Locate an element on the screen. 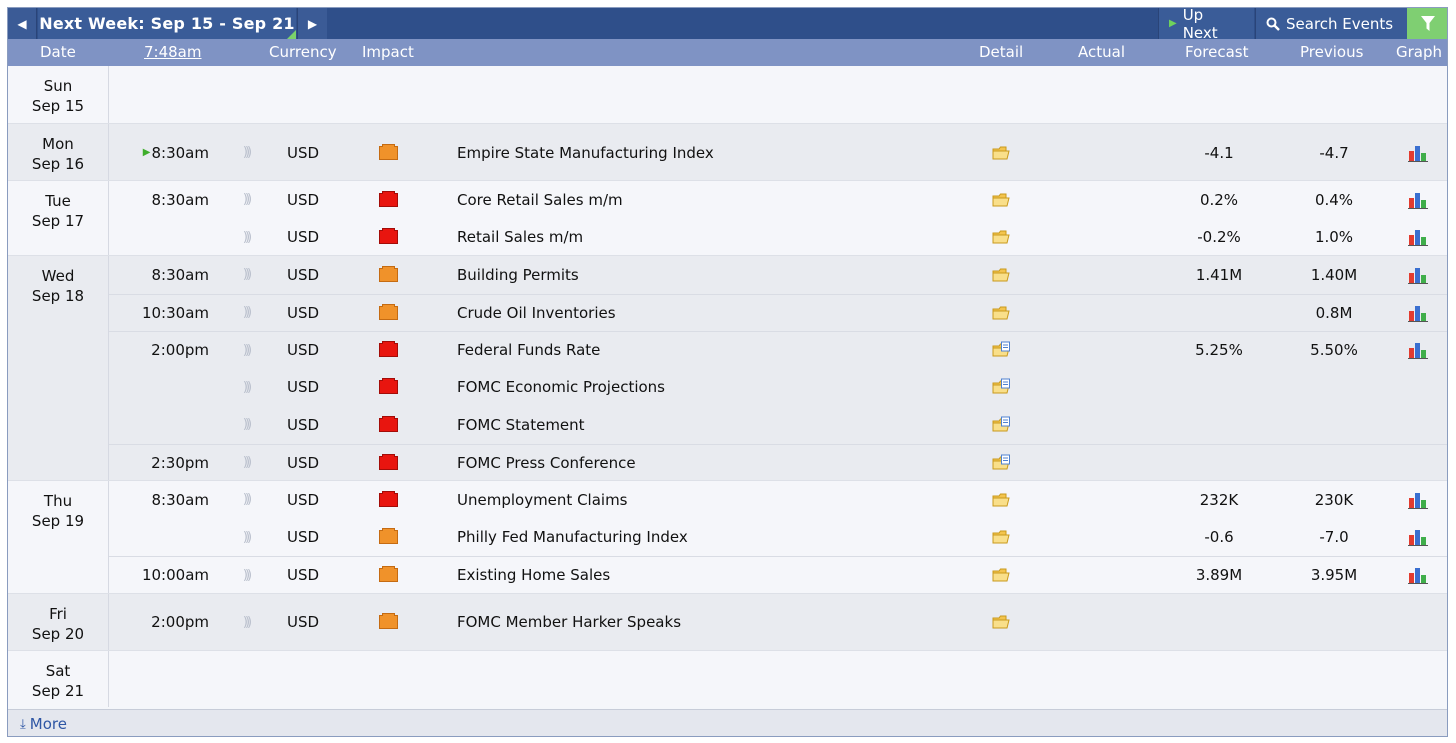 The height and width of the screenshot is (743, 1456). up-next-button: ▶ Up Next is located at coordinates (1206, 25).